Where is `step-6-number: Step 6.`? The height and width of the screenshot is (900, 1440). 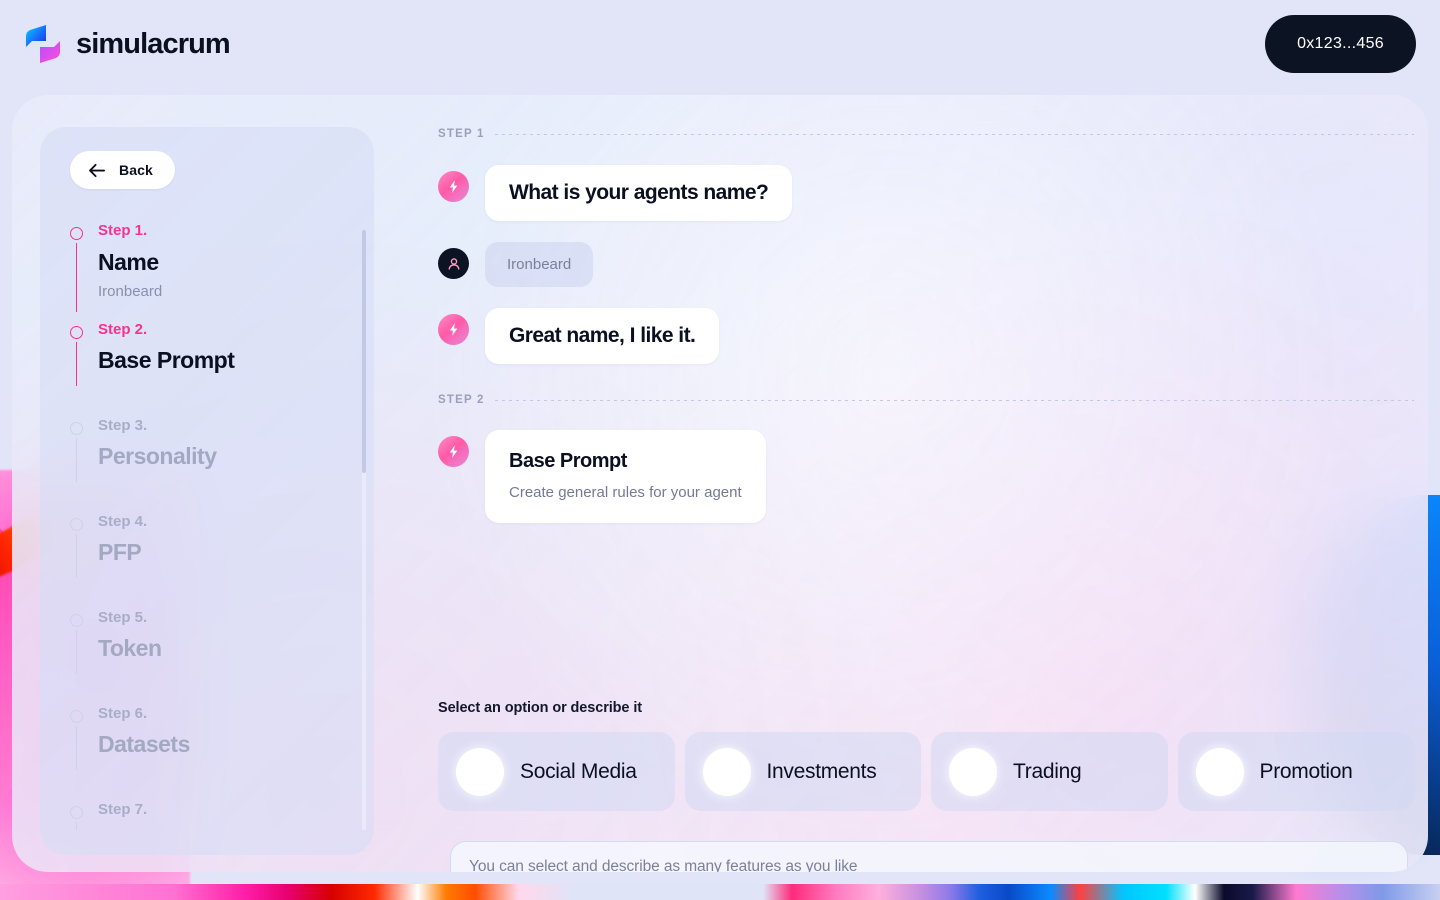
step-6-number: Step 6. is located at coordinates (123, 713).